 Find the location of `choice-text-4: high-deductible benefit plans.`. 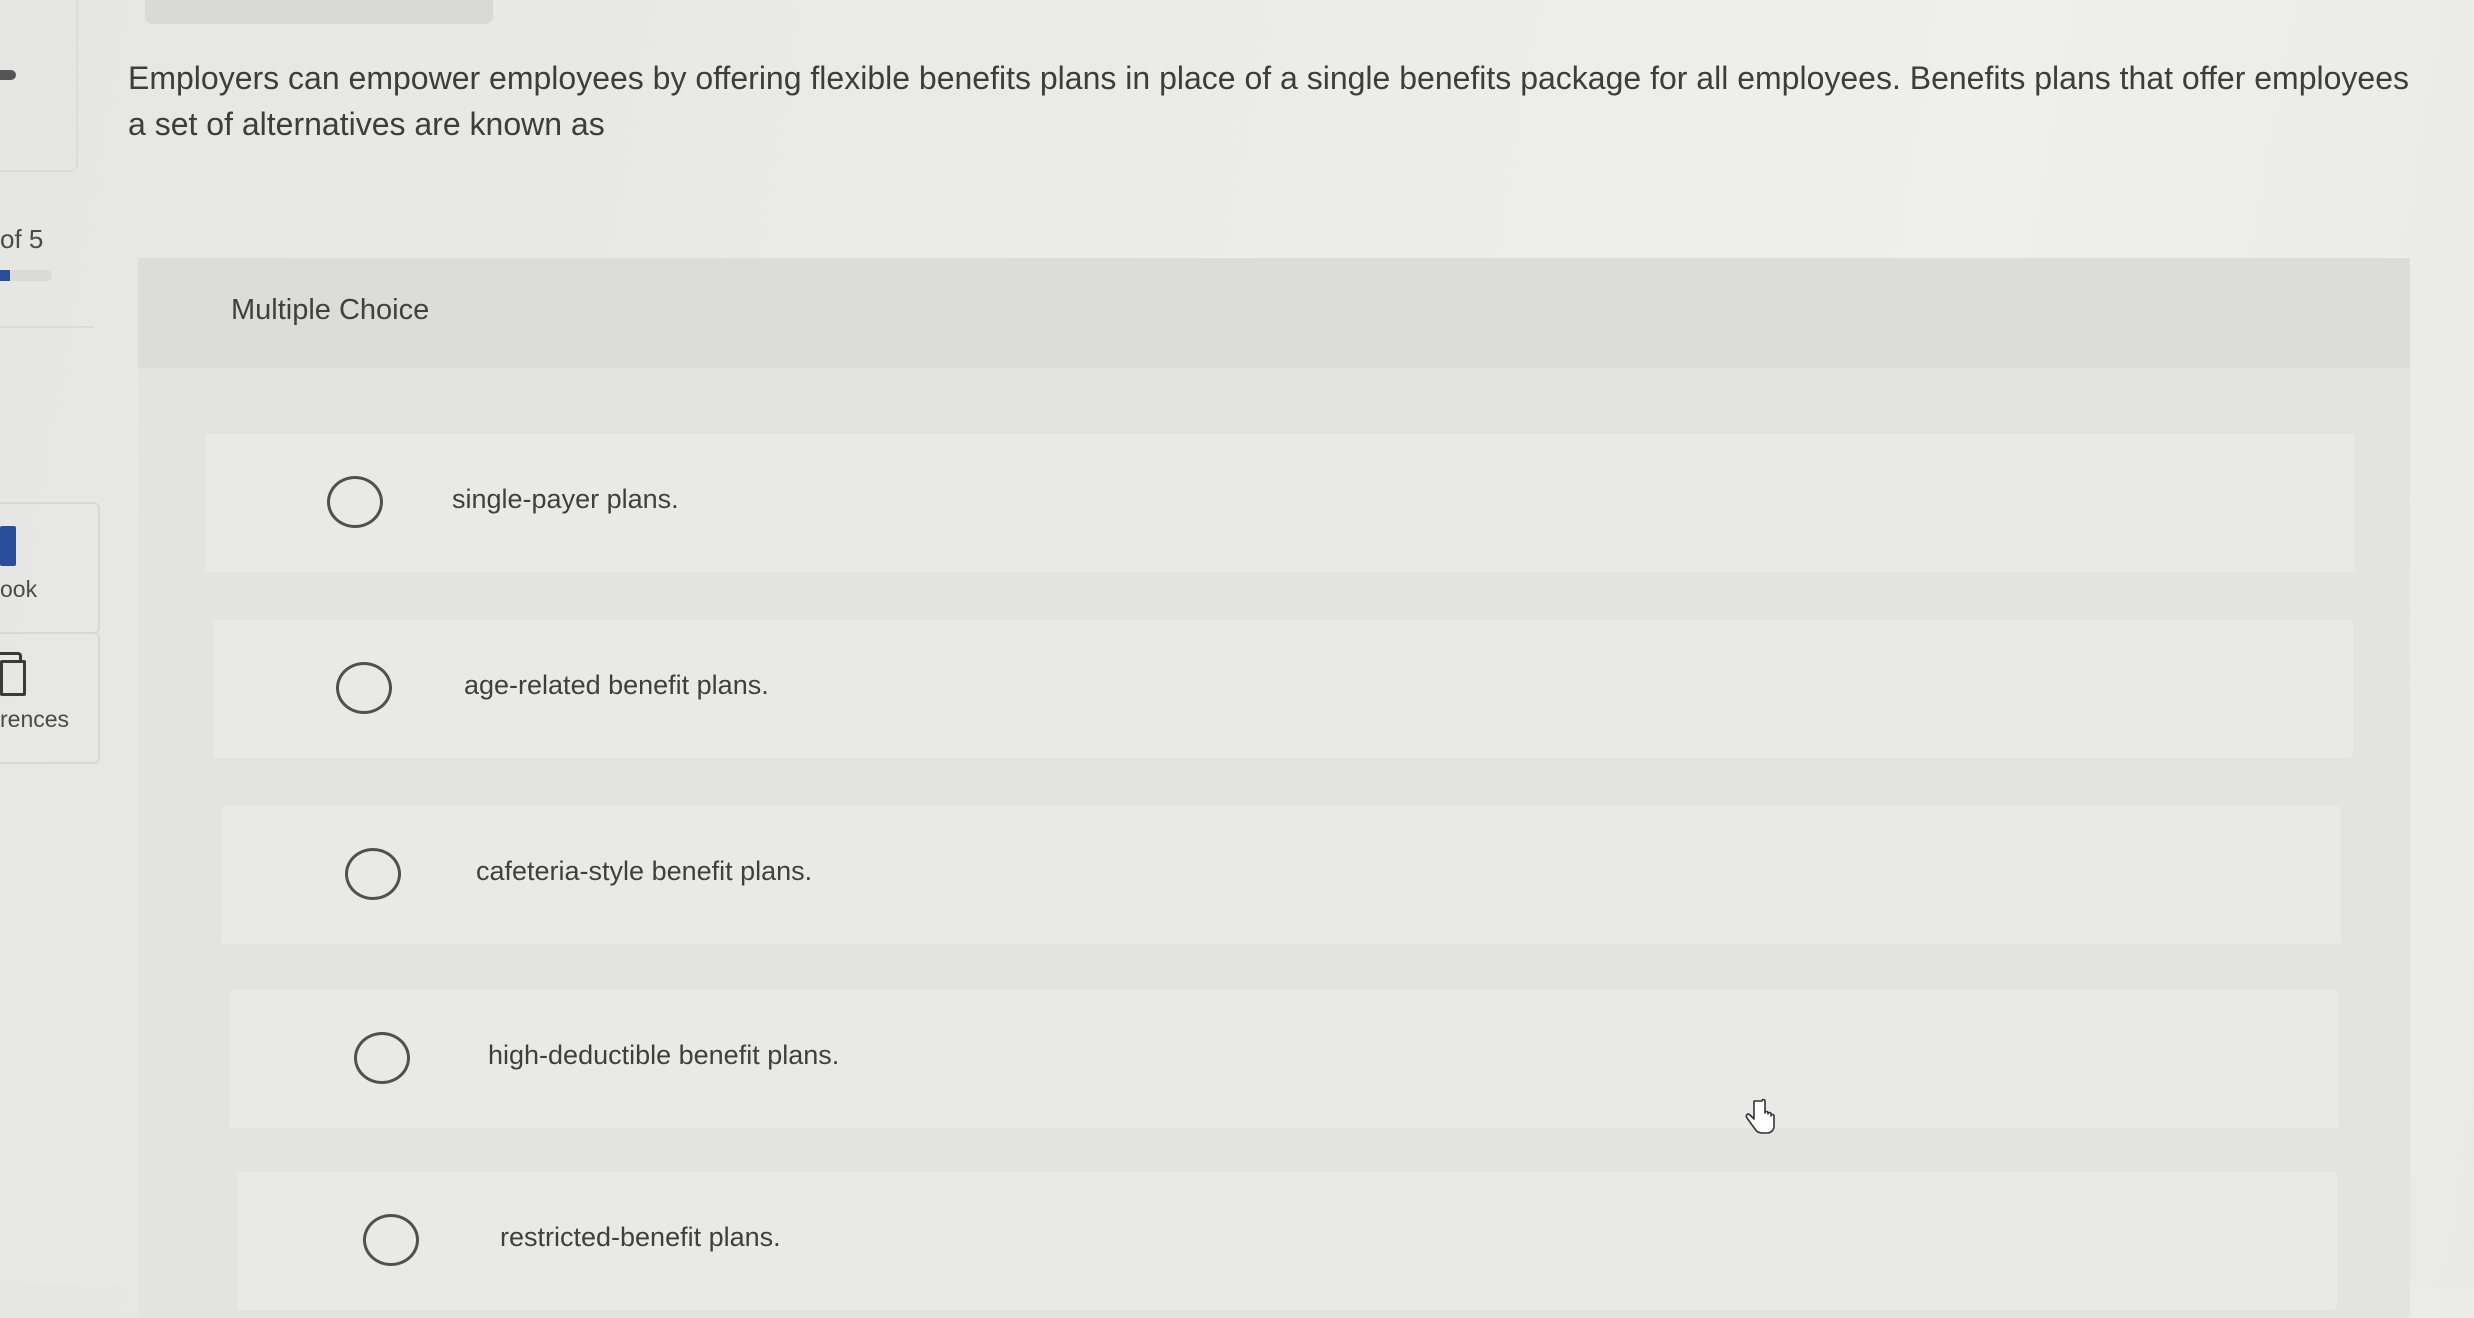

choice-text-4: high-deductible benefit plans. is located at coordinates (664, 1055).